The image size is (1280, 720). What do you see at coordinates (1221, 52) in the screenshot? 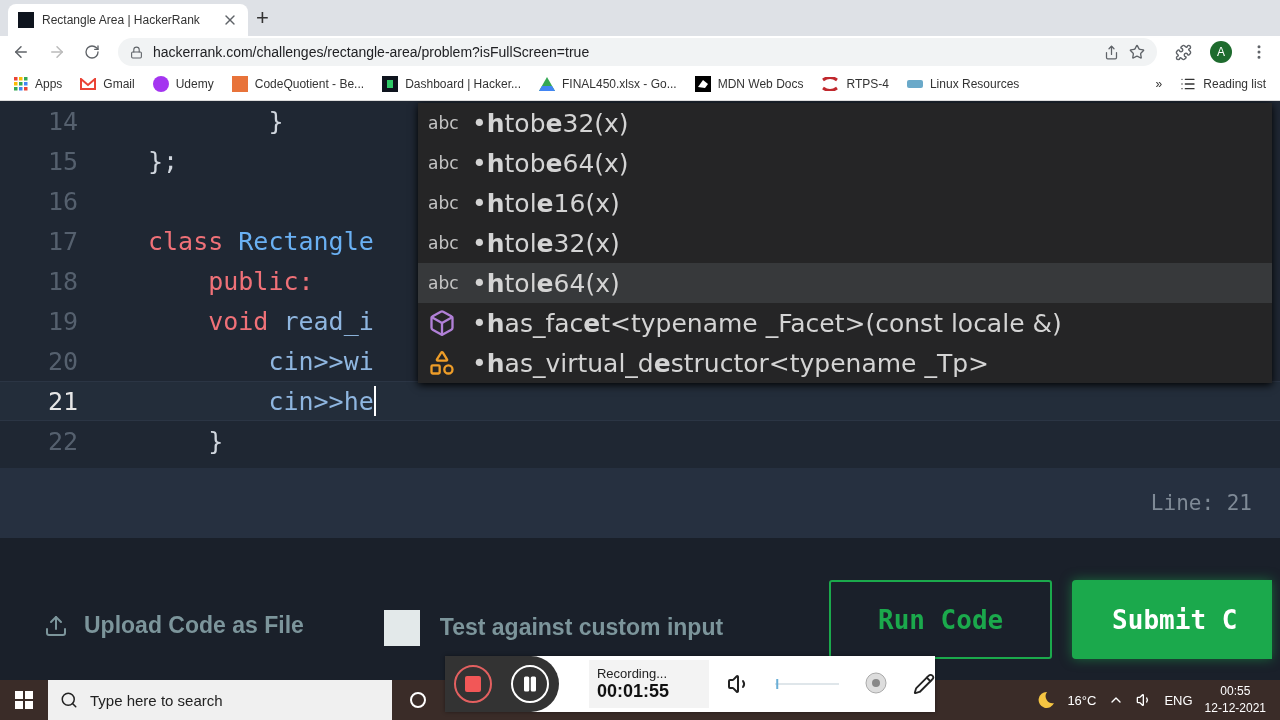
I see `profile-avatar: A` at bounding box center [1221, 52].